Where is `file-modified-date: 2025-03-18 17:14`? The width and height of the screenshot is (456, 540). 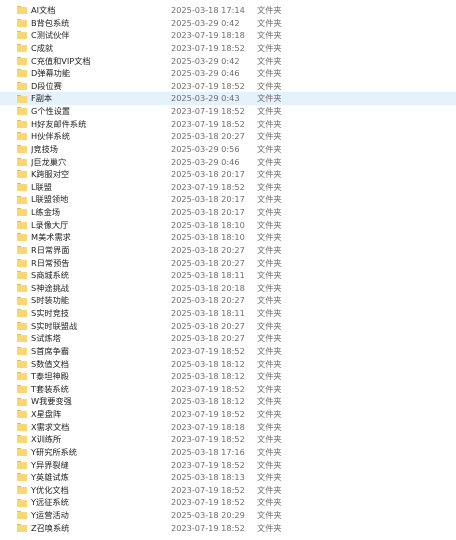 file-modified-date: 2025-03-18 17:14 is located at coordinates (208, 10).